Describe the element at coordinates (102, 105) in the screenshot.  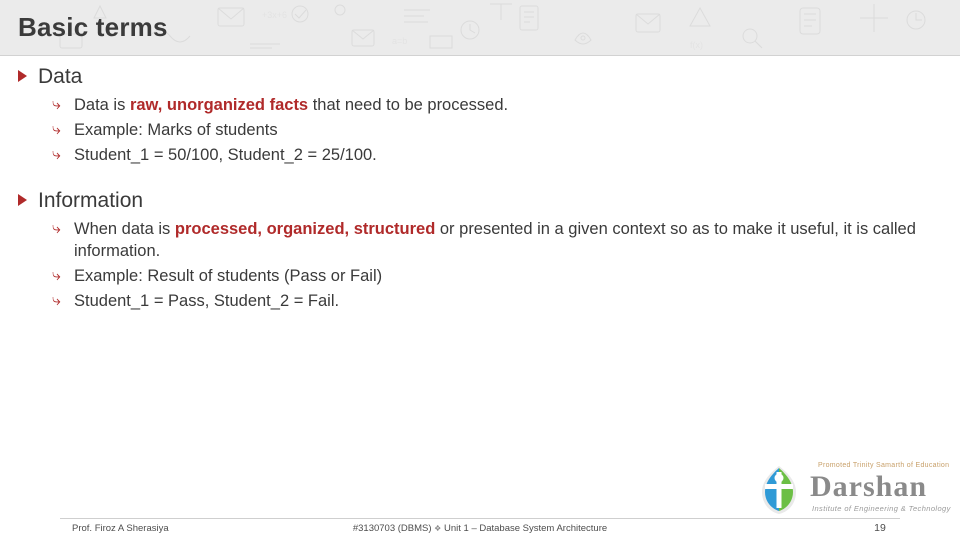
I see `bullet-text-prefix: Data is` at that location.